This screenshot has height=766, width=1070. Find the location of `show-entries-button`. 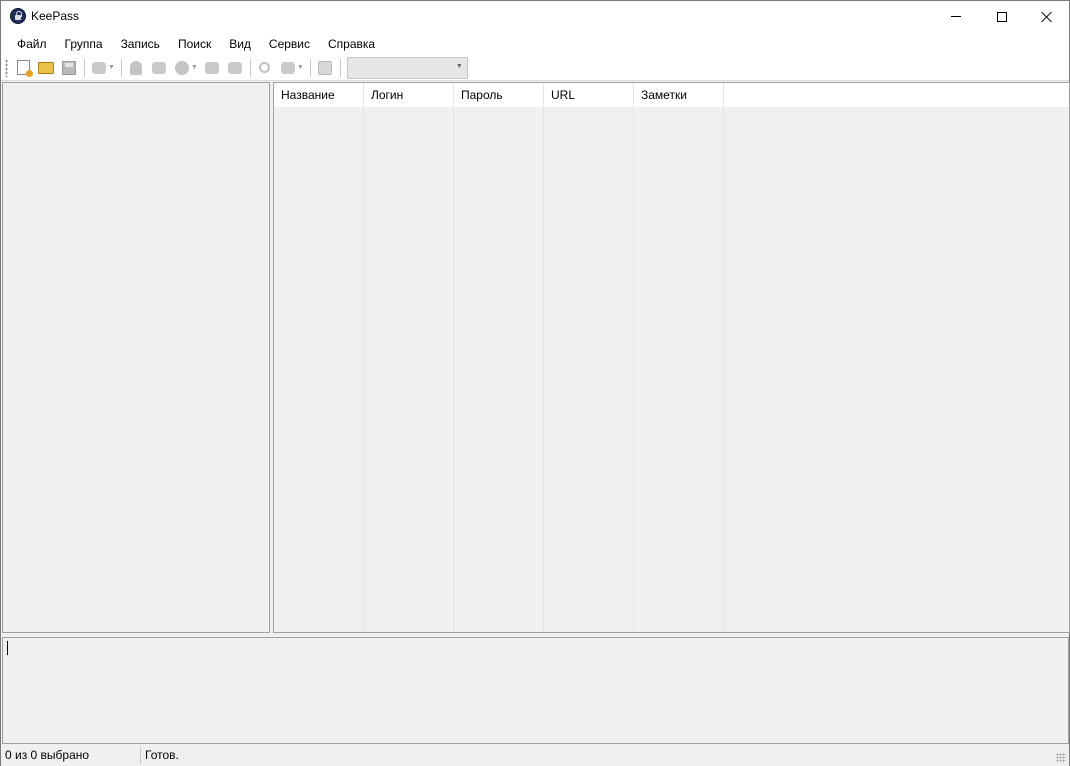

show-entries-button is located at coordinates (288, 68).